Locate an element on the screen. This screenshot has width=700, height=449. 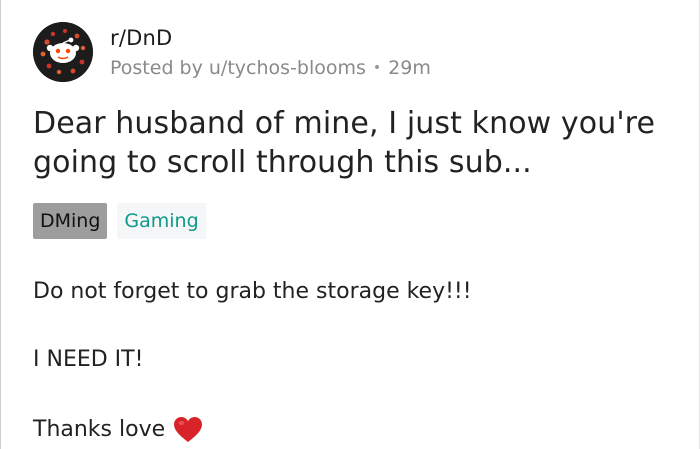
posted-by-author-link: Posted by u/tychos-blooms is located at coordinates (238, 68).